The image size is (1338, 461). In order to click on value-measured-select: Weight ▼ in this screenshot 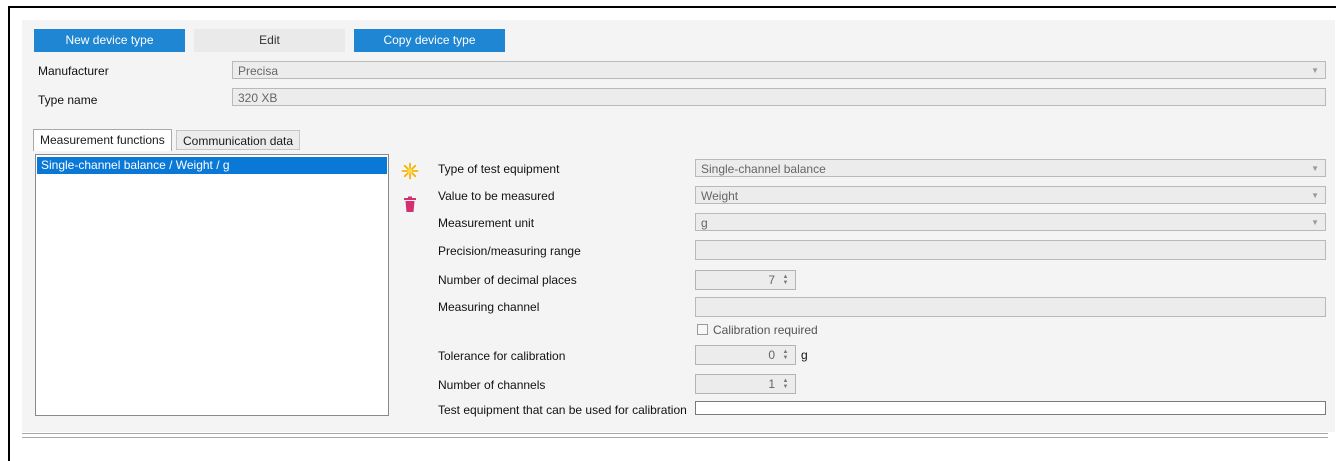, I will do `click(1010, 195)`.